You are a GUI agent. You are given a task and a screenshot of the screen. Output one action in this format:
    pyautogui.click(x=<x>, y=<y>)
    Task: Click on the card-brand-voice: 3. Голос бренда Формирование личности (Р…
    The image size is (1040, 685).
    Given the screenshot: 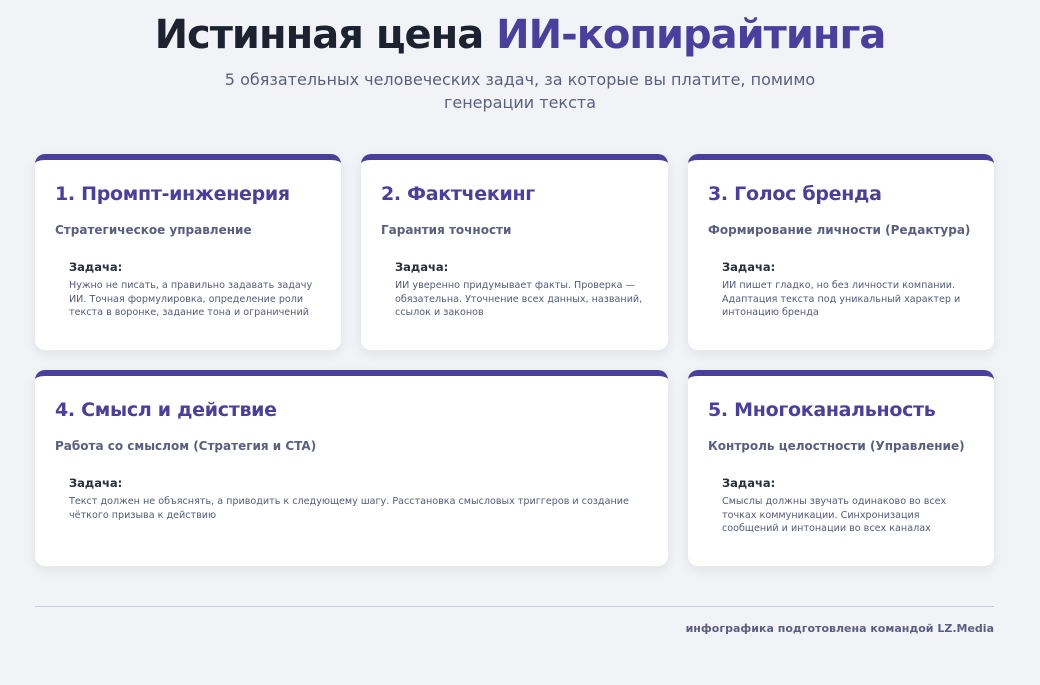 What is the action you would take?
    pyautogui.click(x=841, y=252)
    